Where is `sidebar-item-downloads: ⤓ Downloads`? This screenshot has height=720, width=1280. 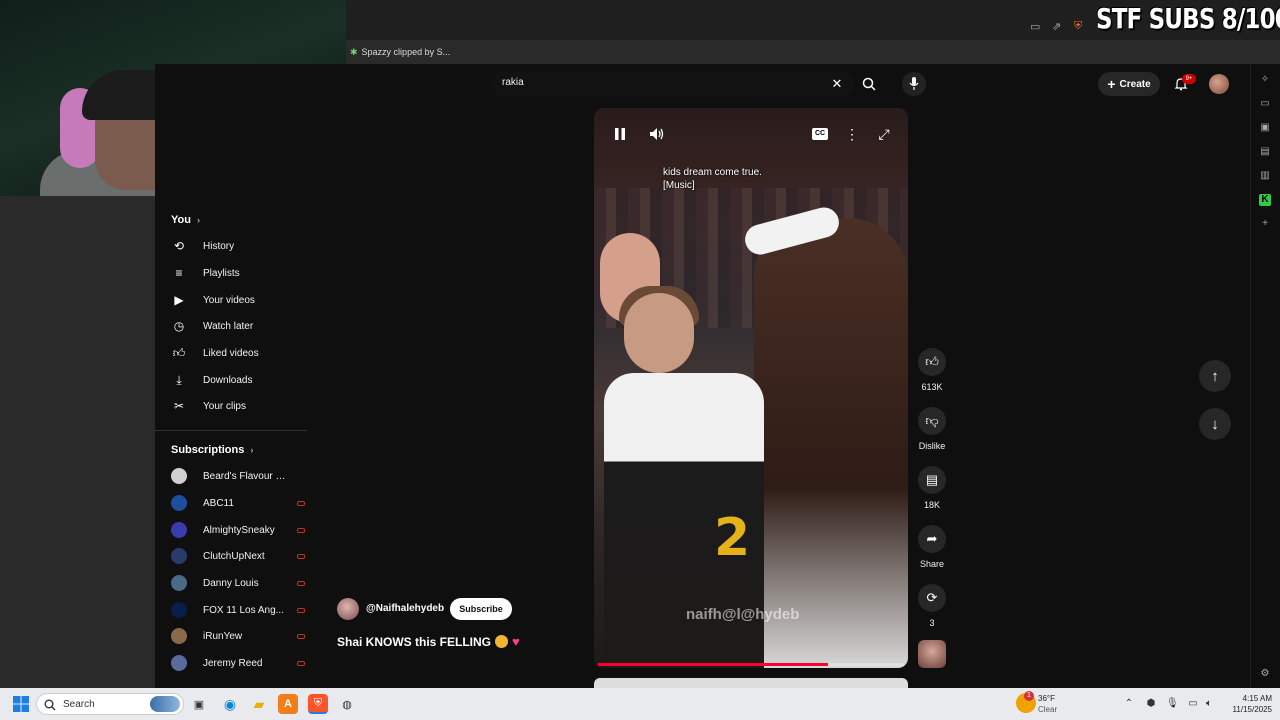
sidebar-item-downloads: ⤓ Downloads is located at coordinates (239, 380).